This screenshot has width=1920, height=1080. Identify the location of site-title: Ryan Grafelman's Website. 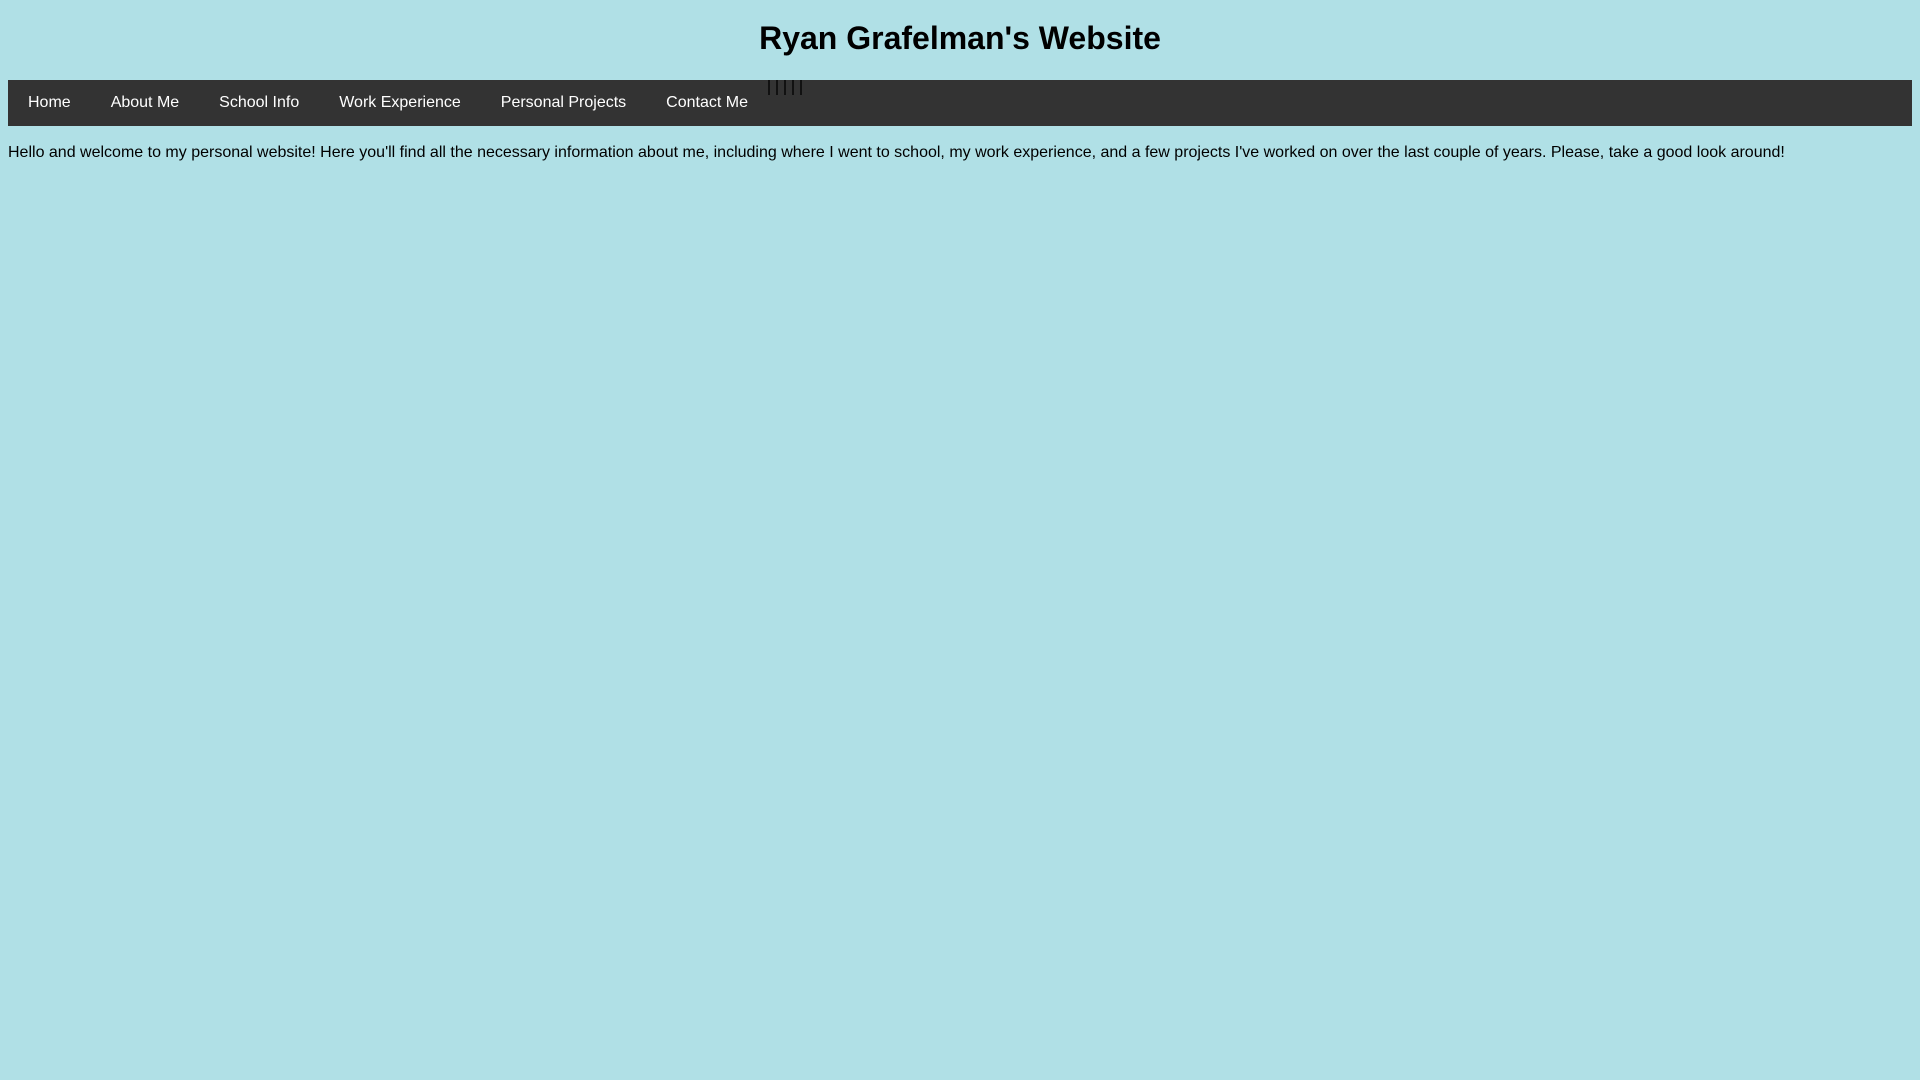
(960, 38).